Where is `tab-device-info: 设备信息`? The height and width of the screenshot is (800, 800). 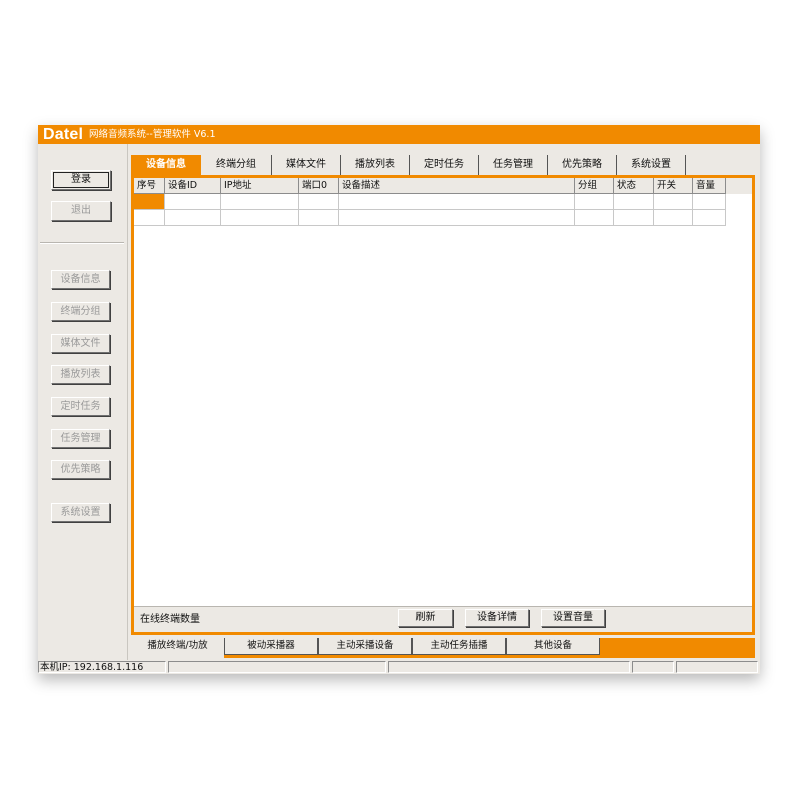 tab-device-info: 设备信息 is located at coordinates (166, 165).